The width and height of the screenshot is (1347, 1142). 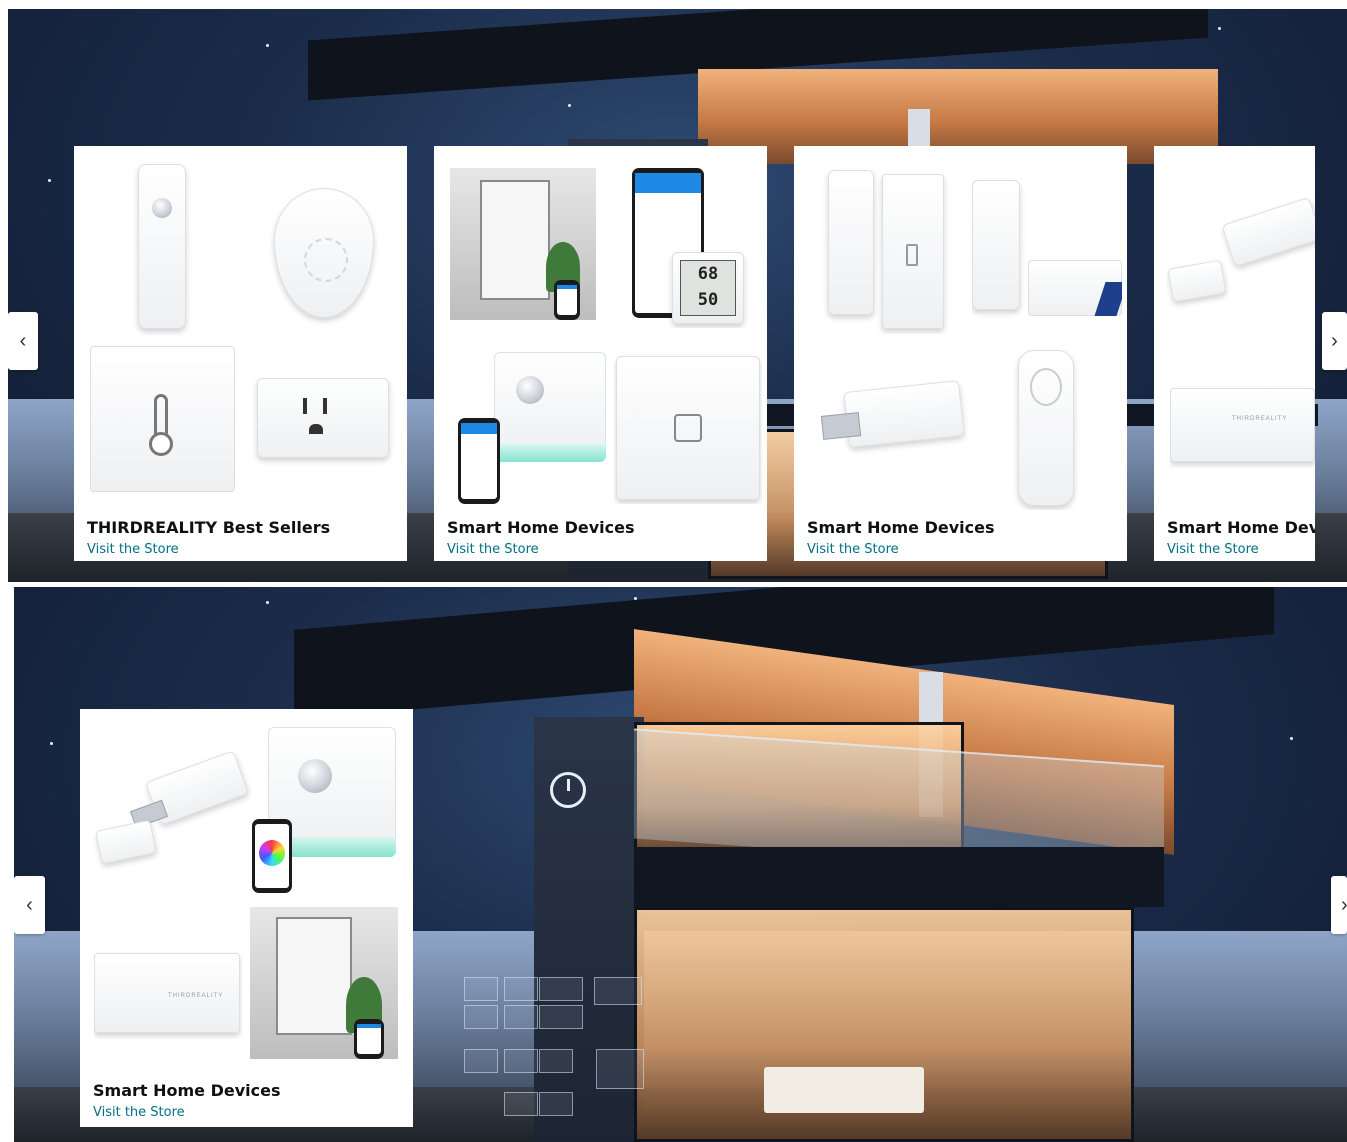 What do you see at coordinates (321, 248) in the screenshot?
I see `water-leak-sensor-image` at bounding box center [321, 248].